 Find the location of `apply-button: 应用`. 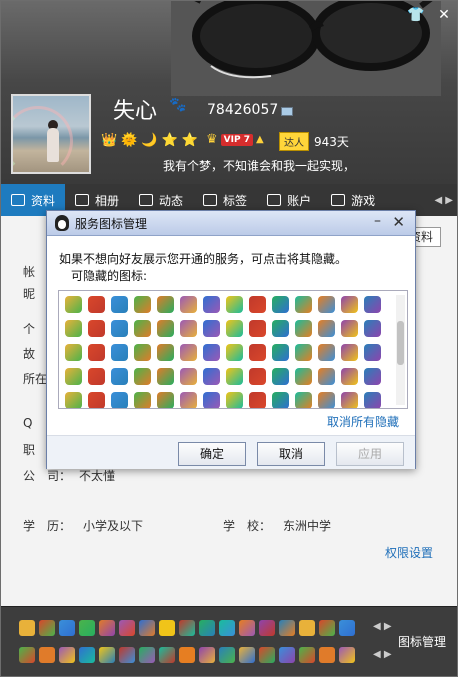

apply-button: 应用 is located at coordinates (370, 454).